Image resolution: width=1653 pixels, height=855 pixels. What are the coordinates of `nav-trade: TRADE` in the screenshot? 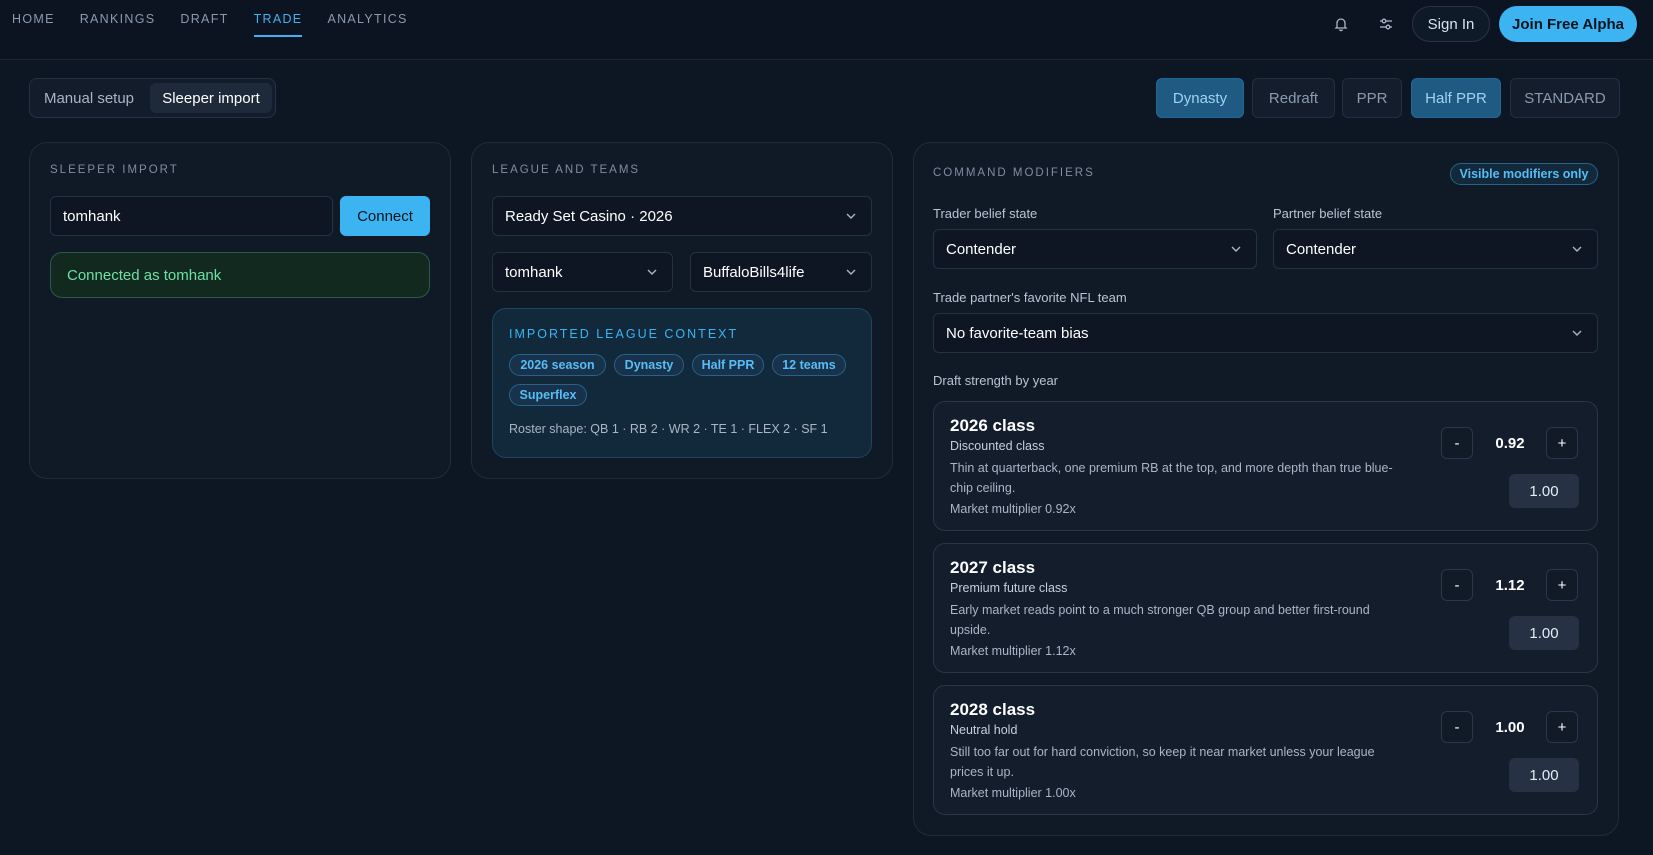 It's located at (278, 18).